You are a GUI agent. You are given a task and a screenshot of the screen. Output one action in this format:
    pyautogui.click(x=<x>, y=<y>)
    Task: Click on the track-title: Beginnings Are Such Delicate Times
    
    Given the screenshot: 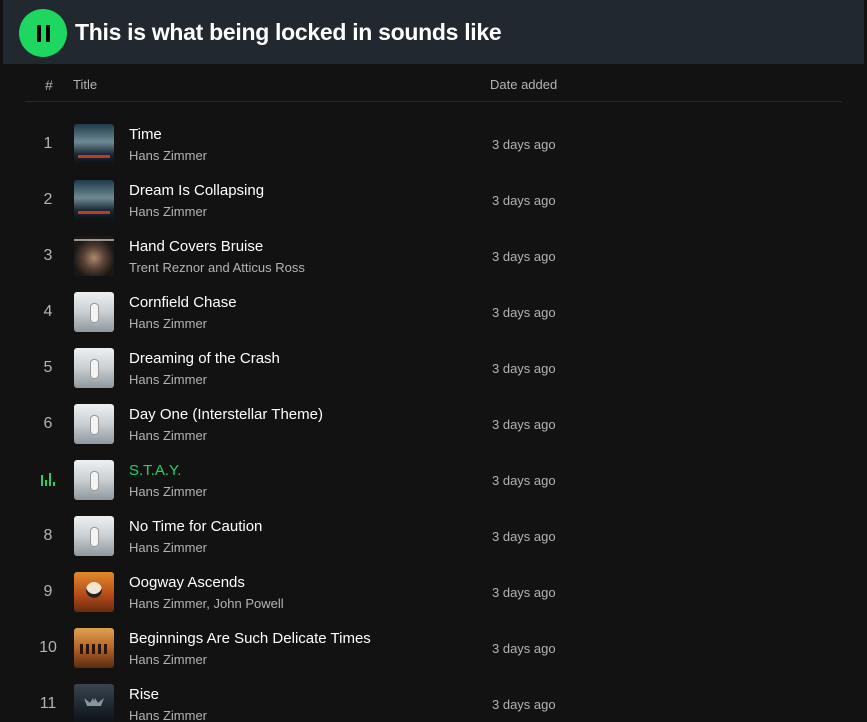 What is the action you would take?
    pyautogui.click(x=250, y=638)
    